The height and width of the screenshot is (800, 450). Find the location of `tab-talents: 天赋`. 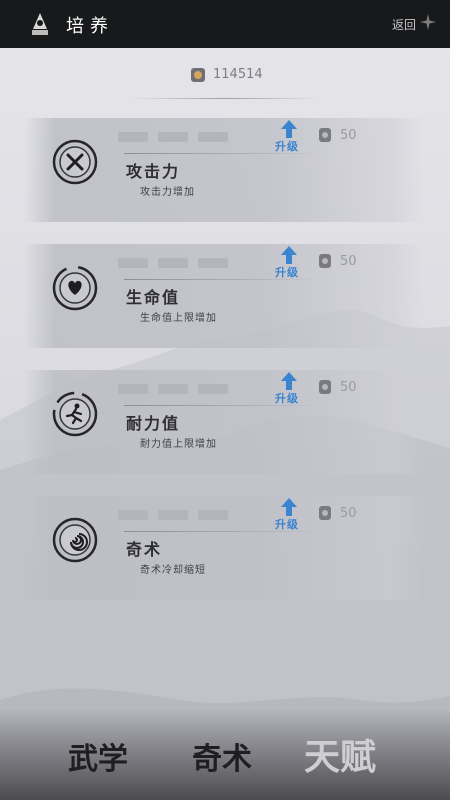

tab-talents: 天赋 is located at coordinates (340, 754).